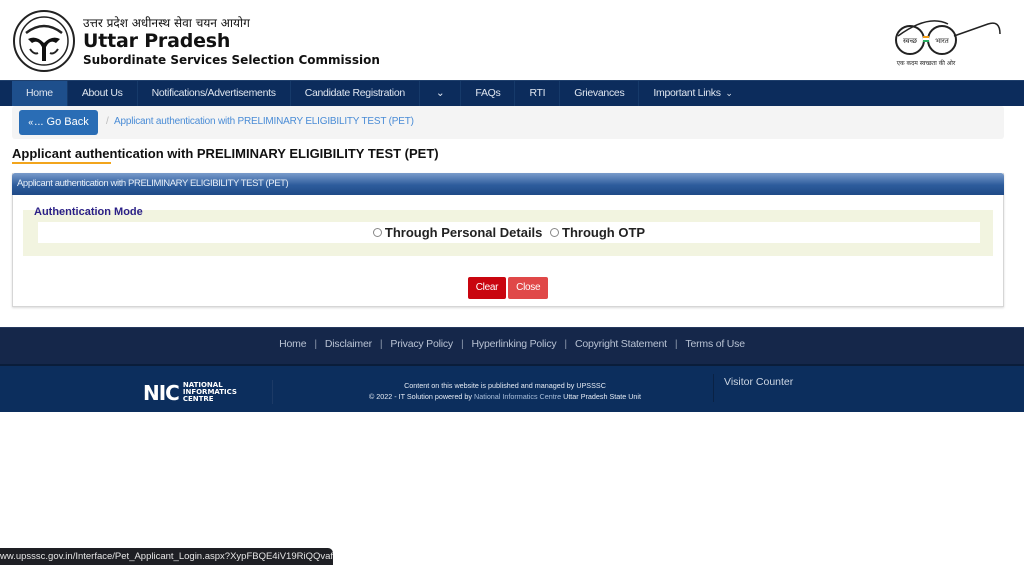 The image size is (1024, 565). What do you see at coordinates (488, 93) in the screenshot?
I see `nav-item-faqs: FAQs` at bounding box center [488, 93].